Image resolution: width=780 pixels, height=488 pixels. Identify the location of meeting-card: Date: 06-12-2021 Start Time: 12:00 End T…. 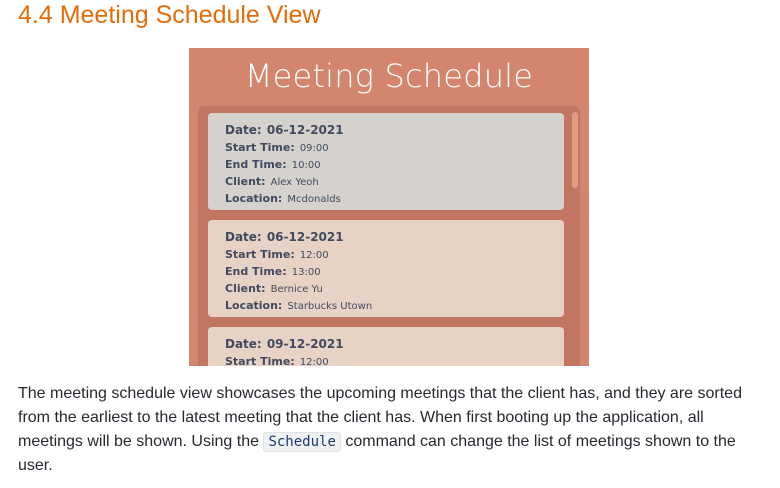
(386, 268).